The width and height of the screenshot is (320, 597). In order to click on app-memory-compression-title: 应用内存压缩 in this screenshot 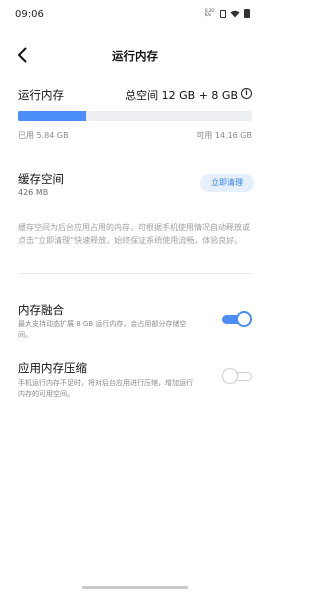, I will do `click(52, 368)`.